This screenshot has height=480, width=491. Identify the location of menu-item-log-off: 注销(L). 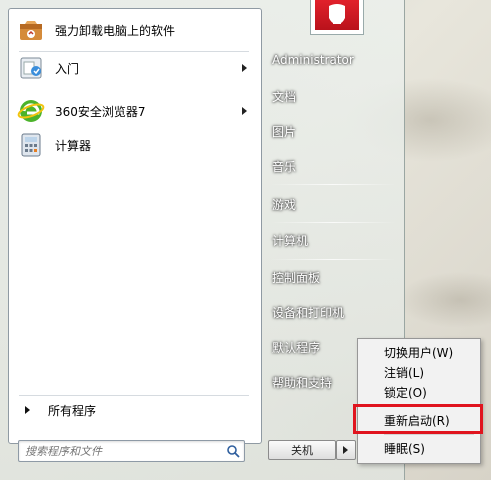
(419, 373).